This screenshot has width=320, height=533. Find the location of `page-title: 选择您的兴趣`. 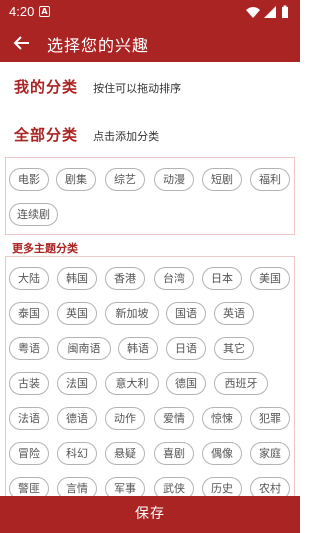

page-title: 选择您的兴趣 is located at coordinates (98, 45).